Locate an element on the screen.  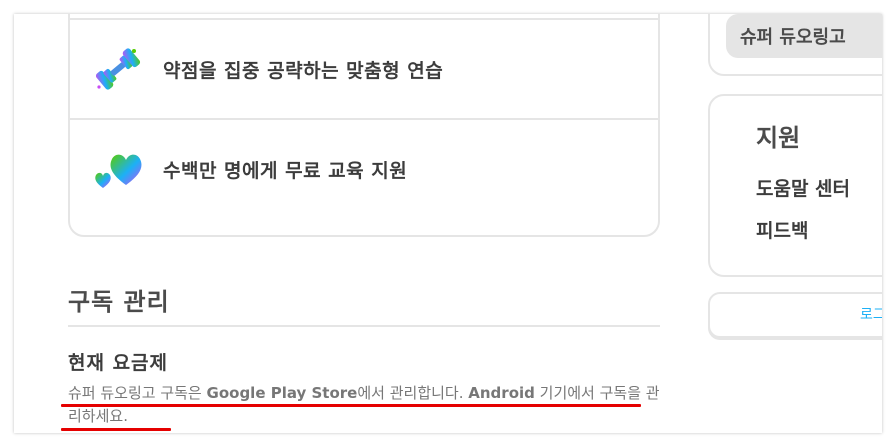
current-plan-title: 현재 요금제 is located at coordinates (118, 363).